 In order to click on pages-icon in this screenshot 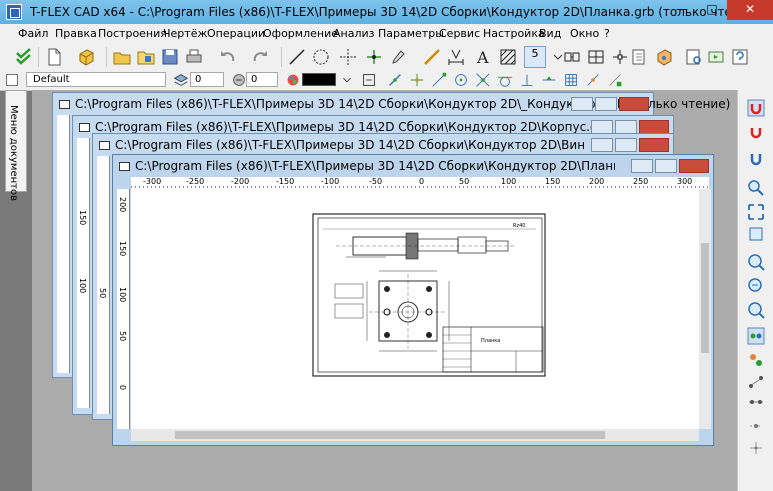, I will do `click(640, 57)`.